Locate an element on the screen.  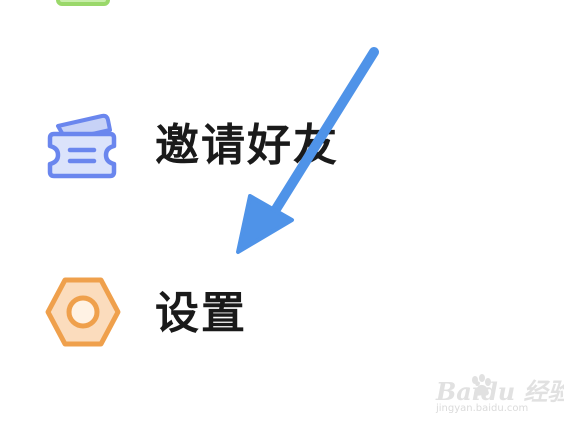
watermark-url: jingyan.baidu.com is located at coordinates (482, 408).